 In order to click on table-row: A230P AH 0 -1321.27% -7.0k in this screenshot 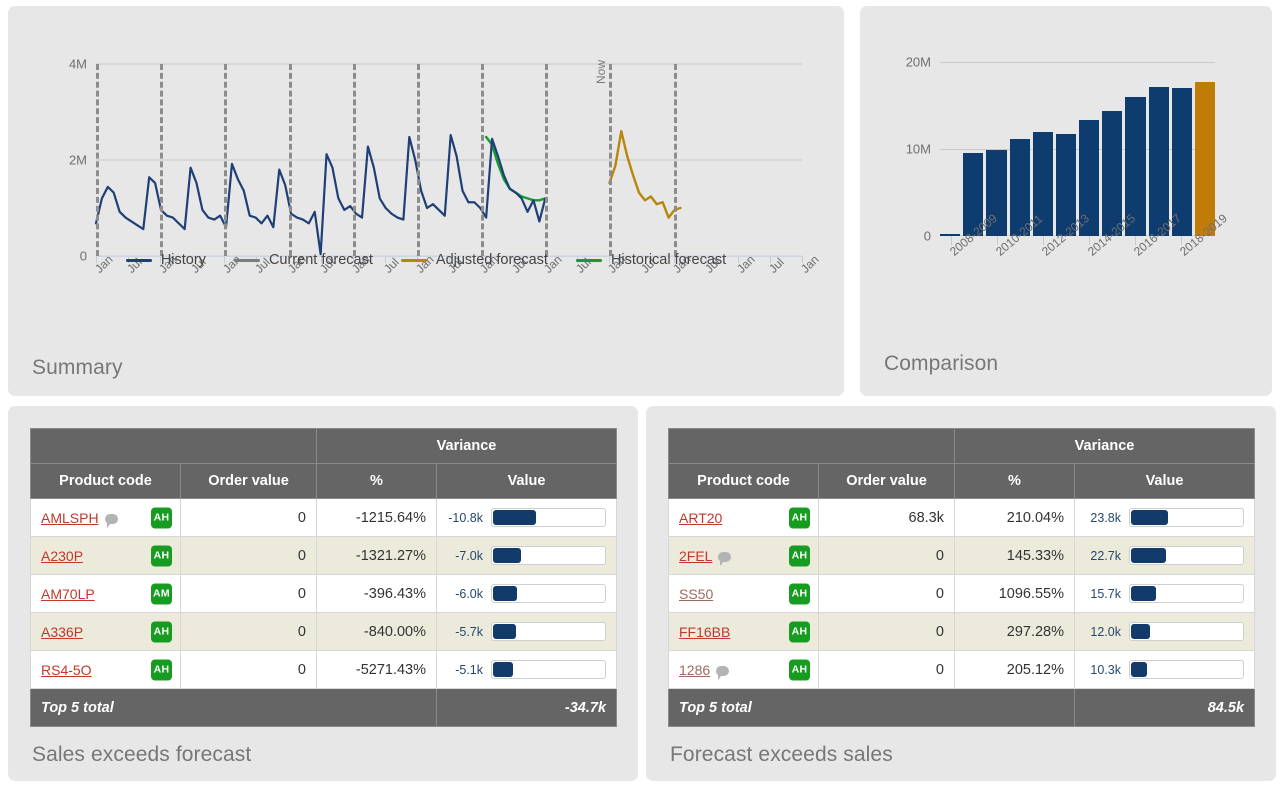, I will do `click(324, 555)`.